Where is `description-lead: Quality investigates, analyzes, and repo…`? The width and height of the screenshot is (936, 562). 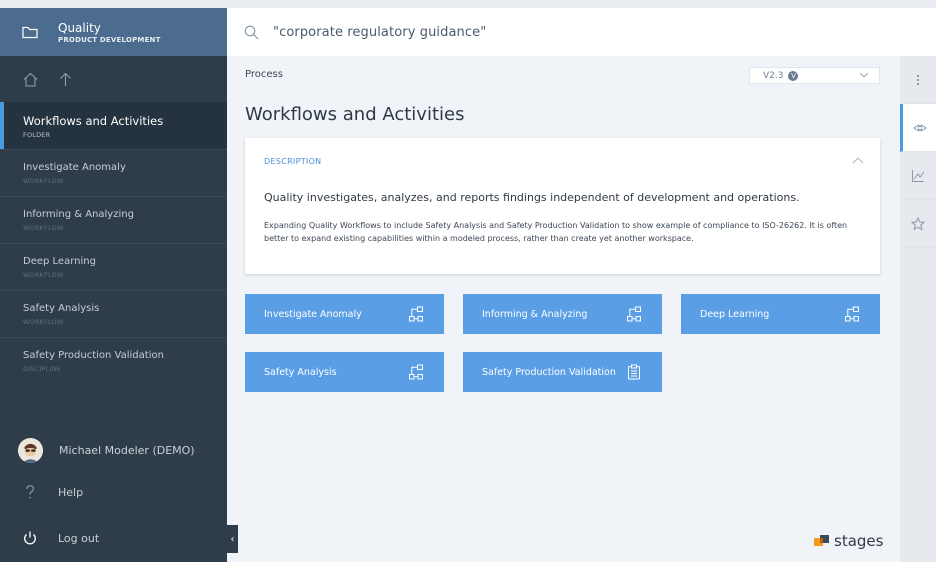
description-lead: Quality investigates, analyzes, and repo… is located at coordinates (532, 197).